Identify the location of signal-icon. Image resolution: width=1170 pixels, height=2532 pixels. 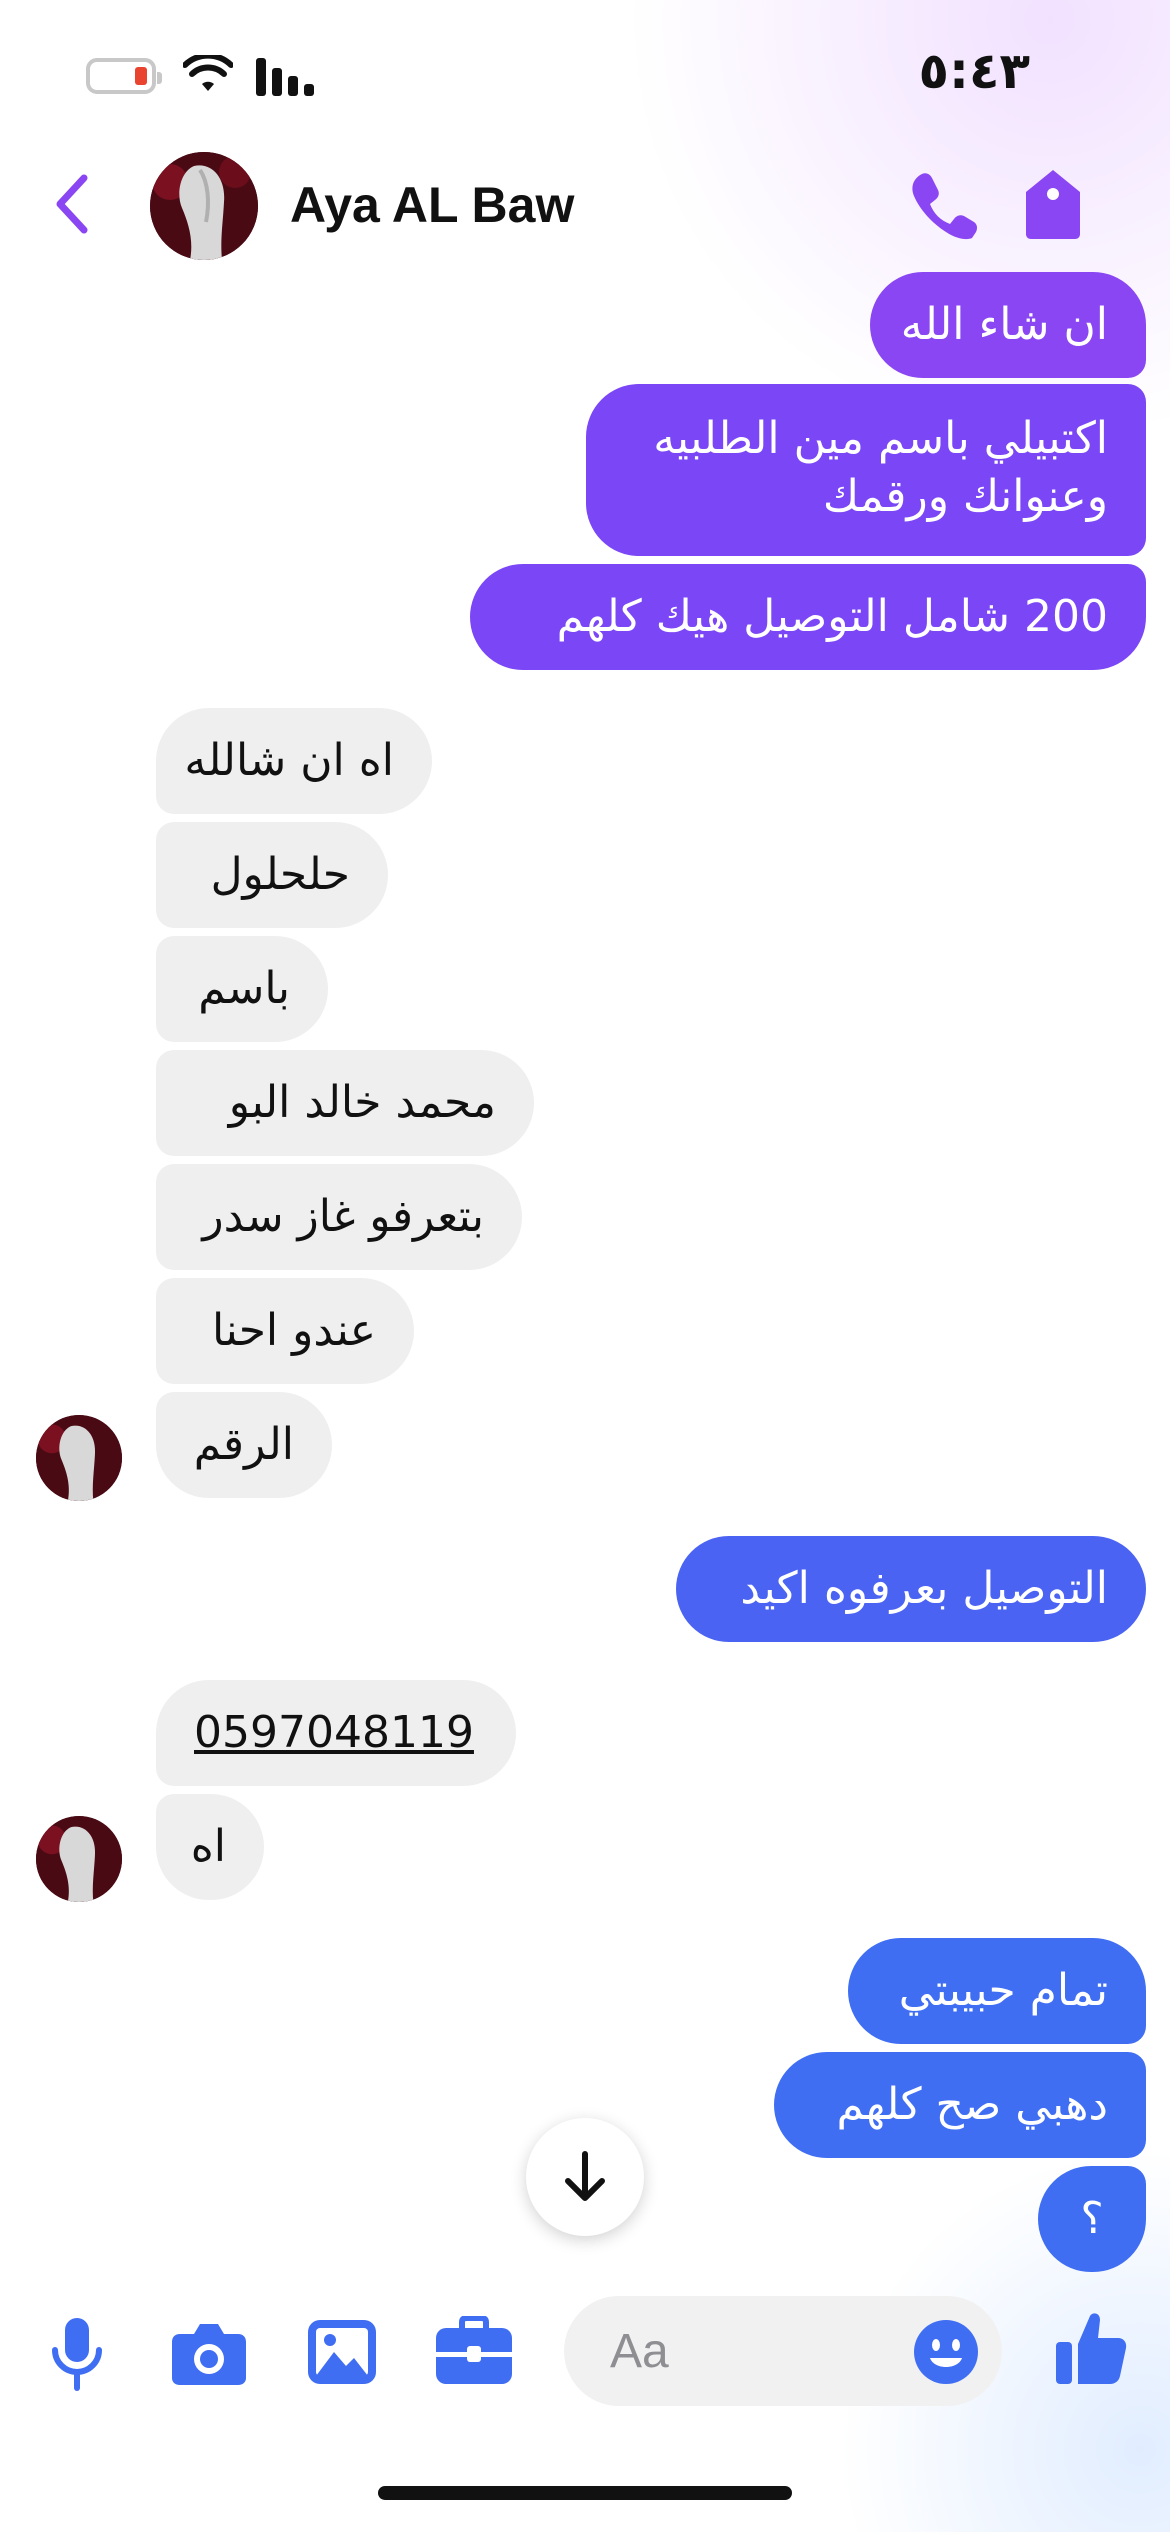
(285, 77).